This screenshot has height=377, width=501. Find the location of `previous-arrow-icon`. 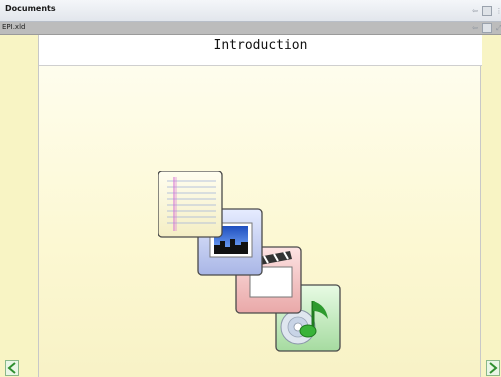

previous-arrow-icon is located at coordinates (12, 368).